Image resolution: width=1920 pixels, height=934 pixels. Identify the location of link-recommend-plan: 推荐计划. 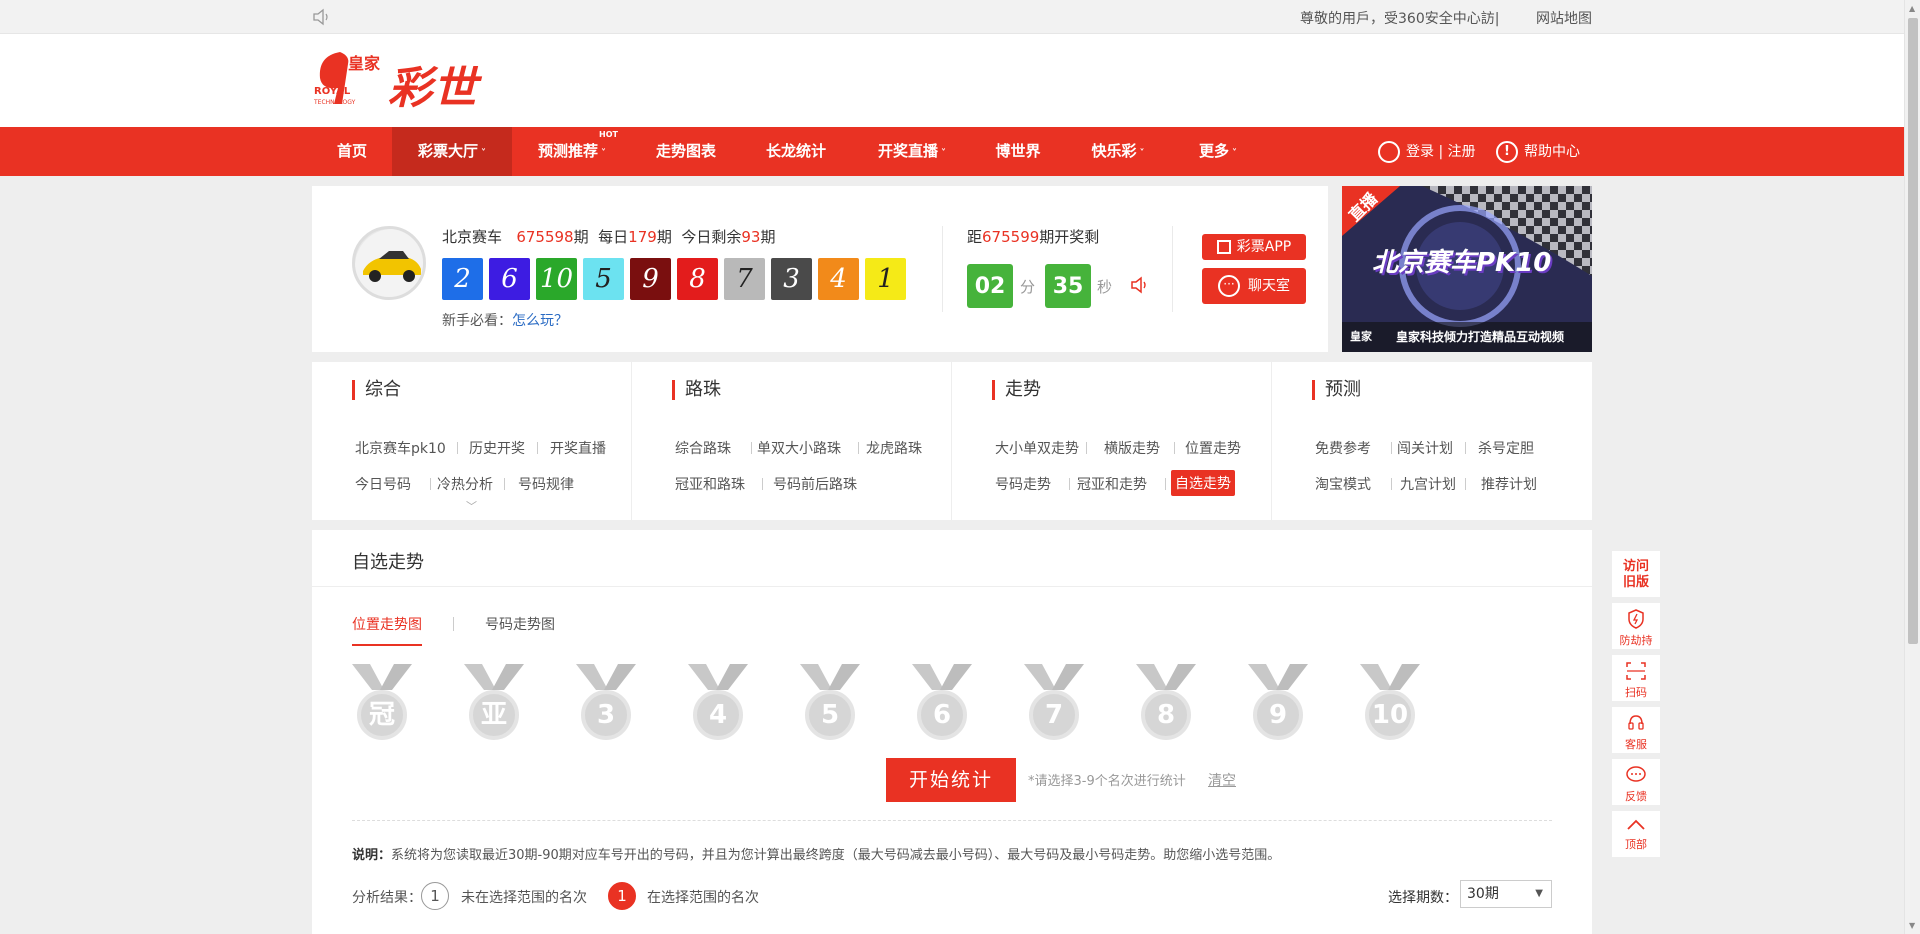
(1509, 484).